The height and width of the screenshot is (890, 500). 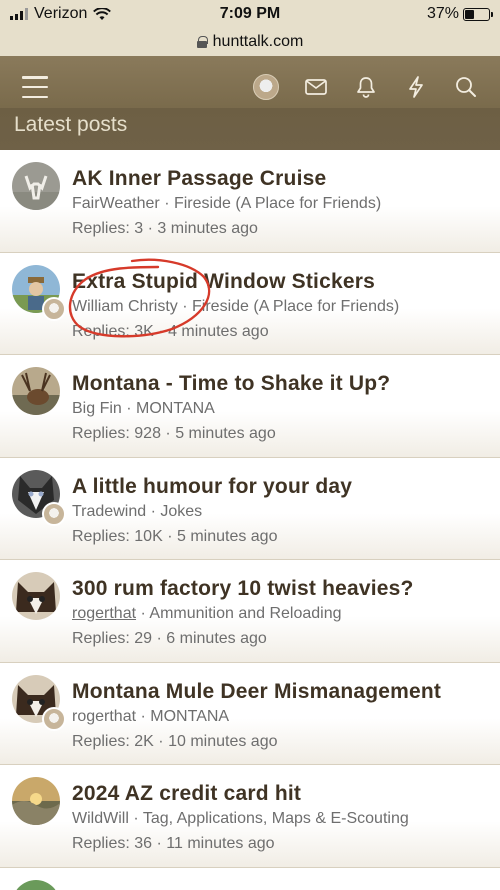 What do you see at coordinates (250, 878) in the screenshot?
I see `list-item` at bounding box center [250, 878].